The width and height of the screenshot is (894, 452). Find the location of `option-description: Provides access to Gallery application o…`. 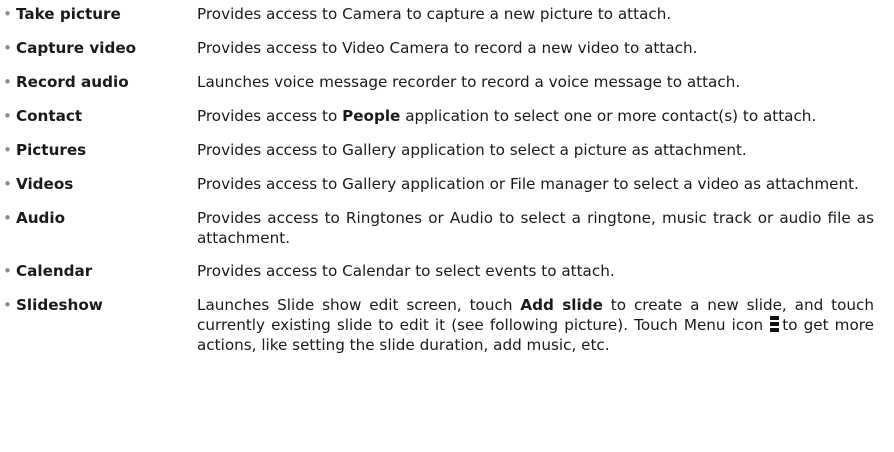

option-description: Provides access to Gallery application o… is located at coordinates (528, 184).